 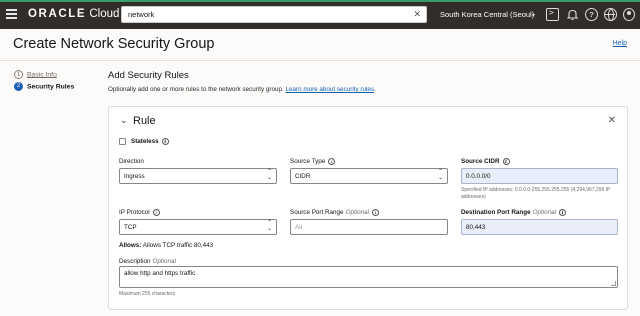 I want to click on region-selector: South Korea Central (Seoul), so click(x=487, y=14).